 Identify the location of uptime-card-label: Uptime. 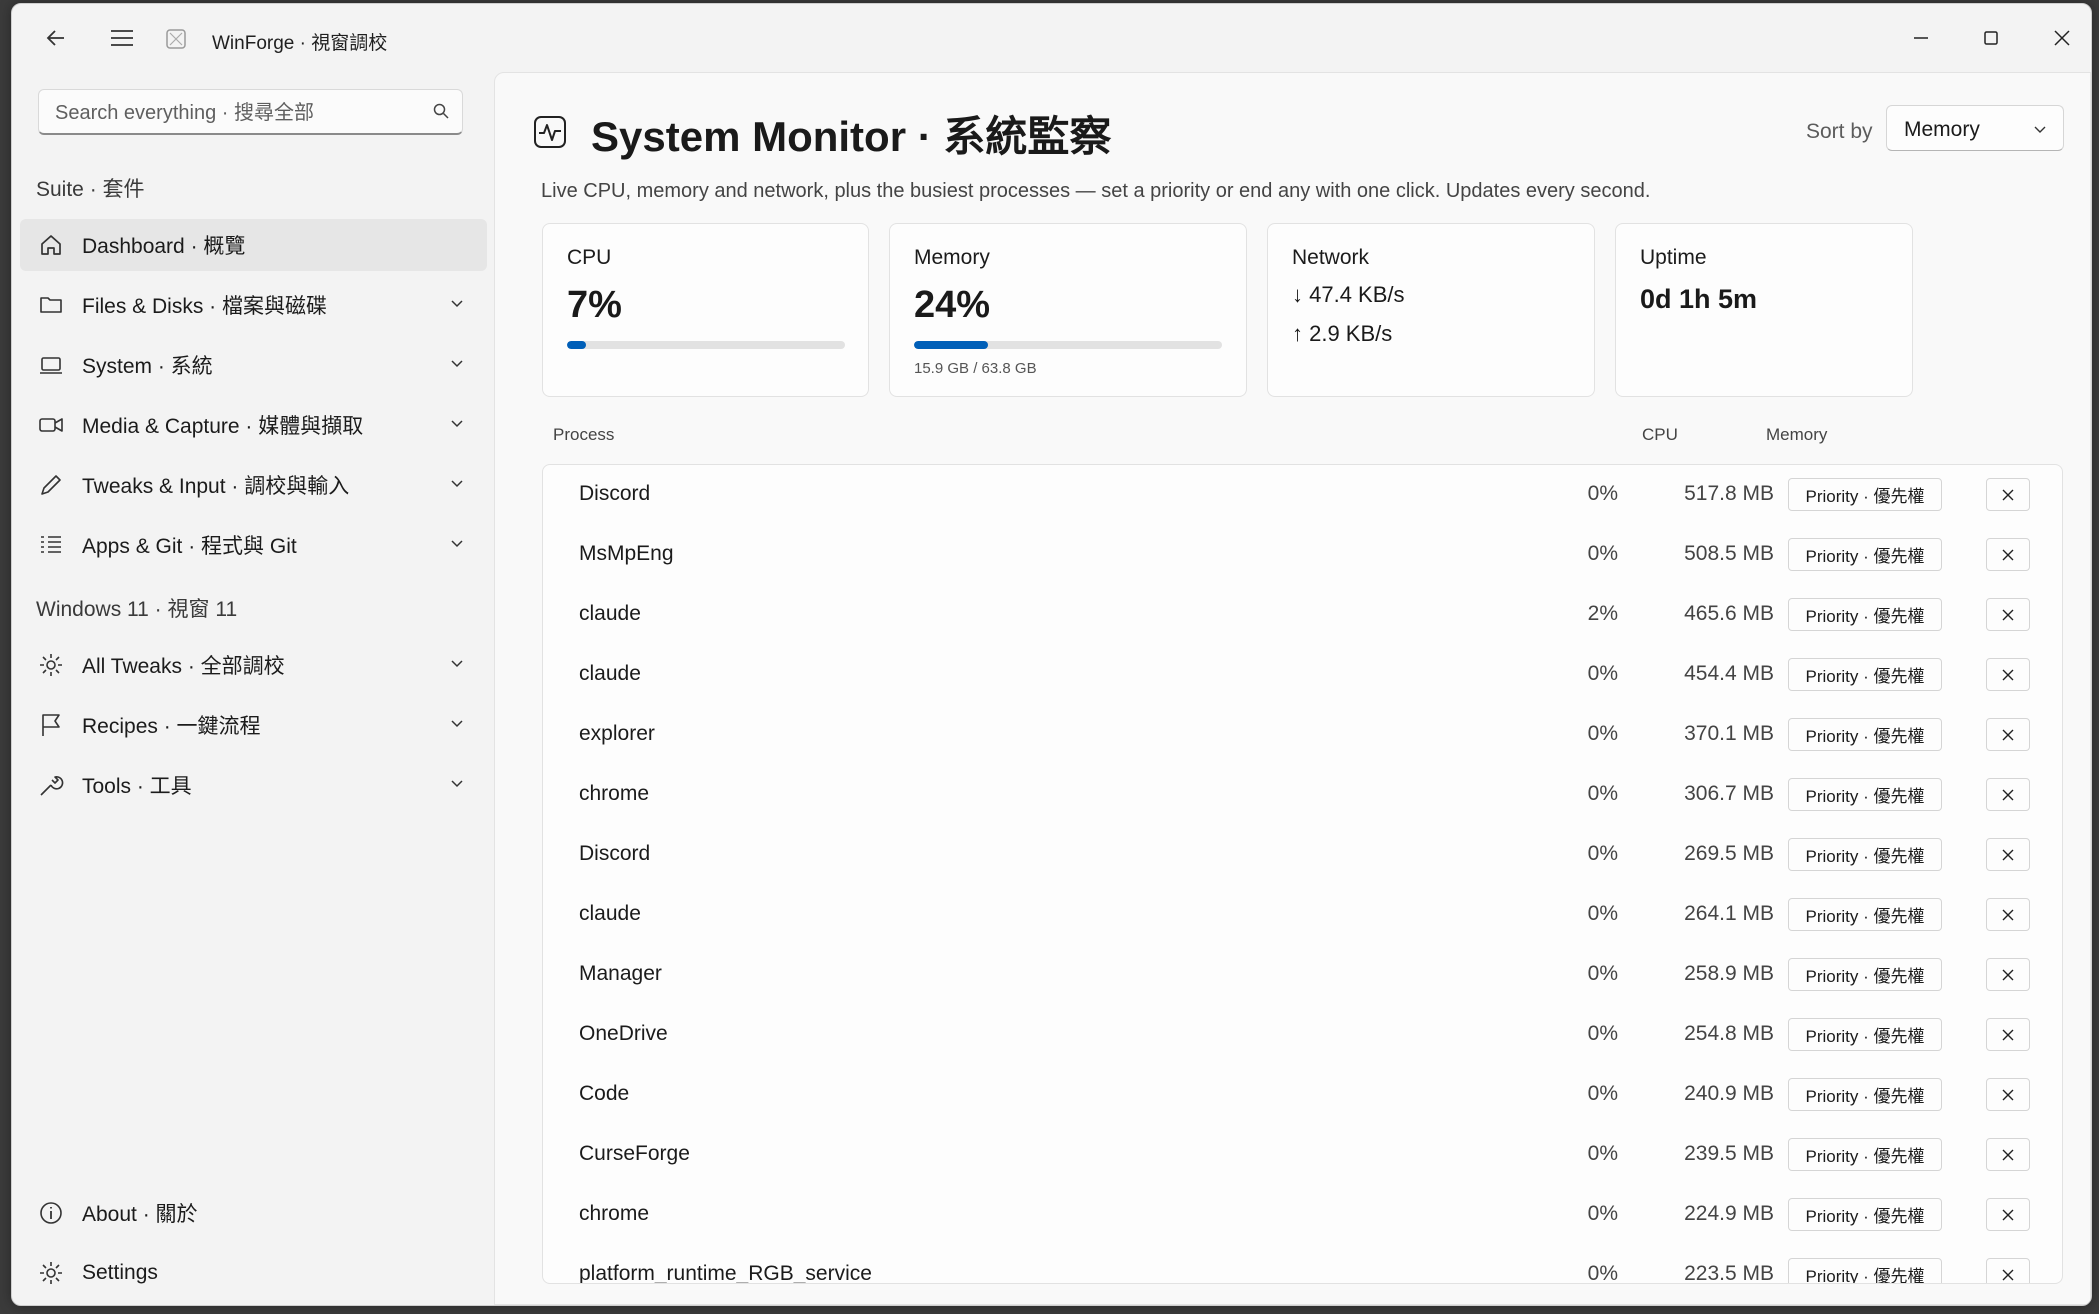
(1673, 257).